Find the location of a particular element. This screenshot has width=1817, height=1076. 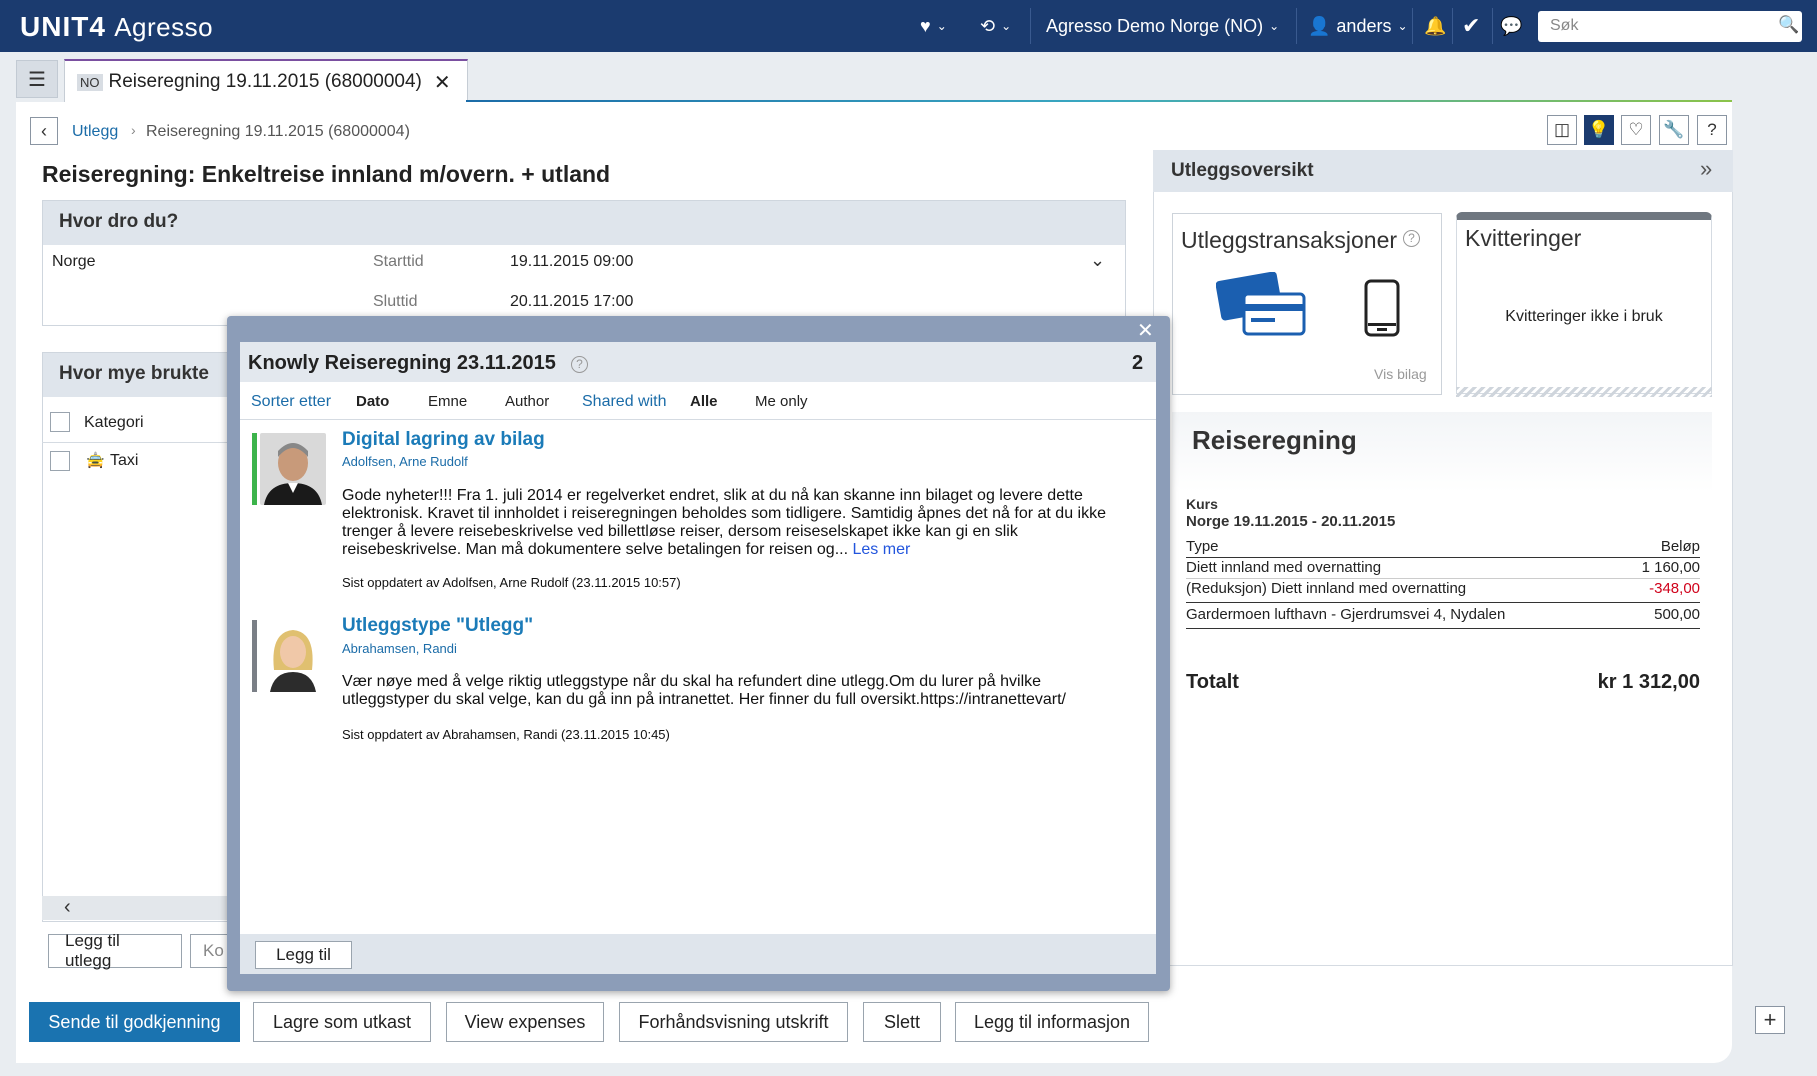

expand-chevrons-icon: ⌄ is located at coordinates (1097, 260).